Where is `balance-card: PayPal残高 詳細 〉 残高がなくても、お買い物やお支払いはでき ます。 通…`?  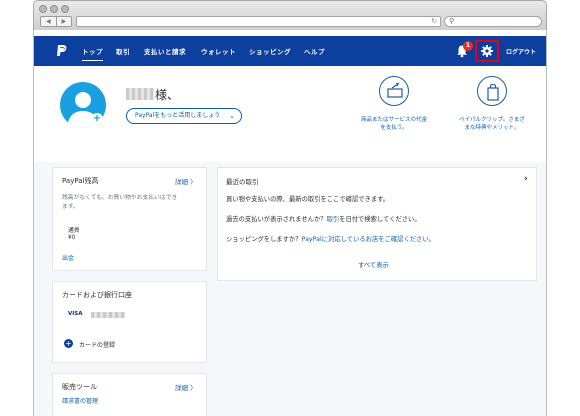 balance-card: PayPal残高 詳細 〉 残高がなくても、お買い物やお支払いはでき ます。 通… is located at coordinates (129, 219).